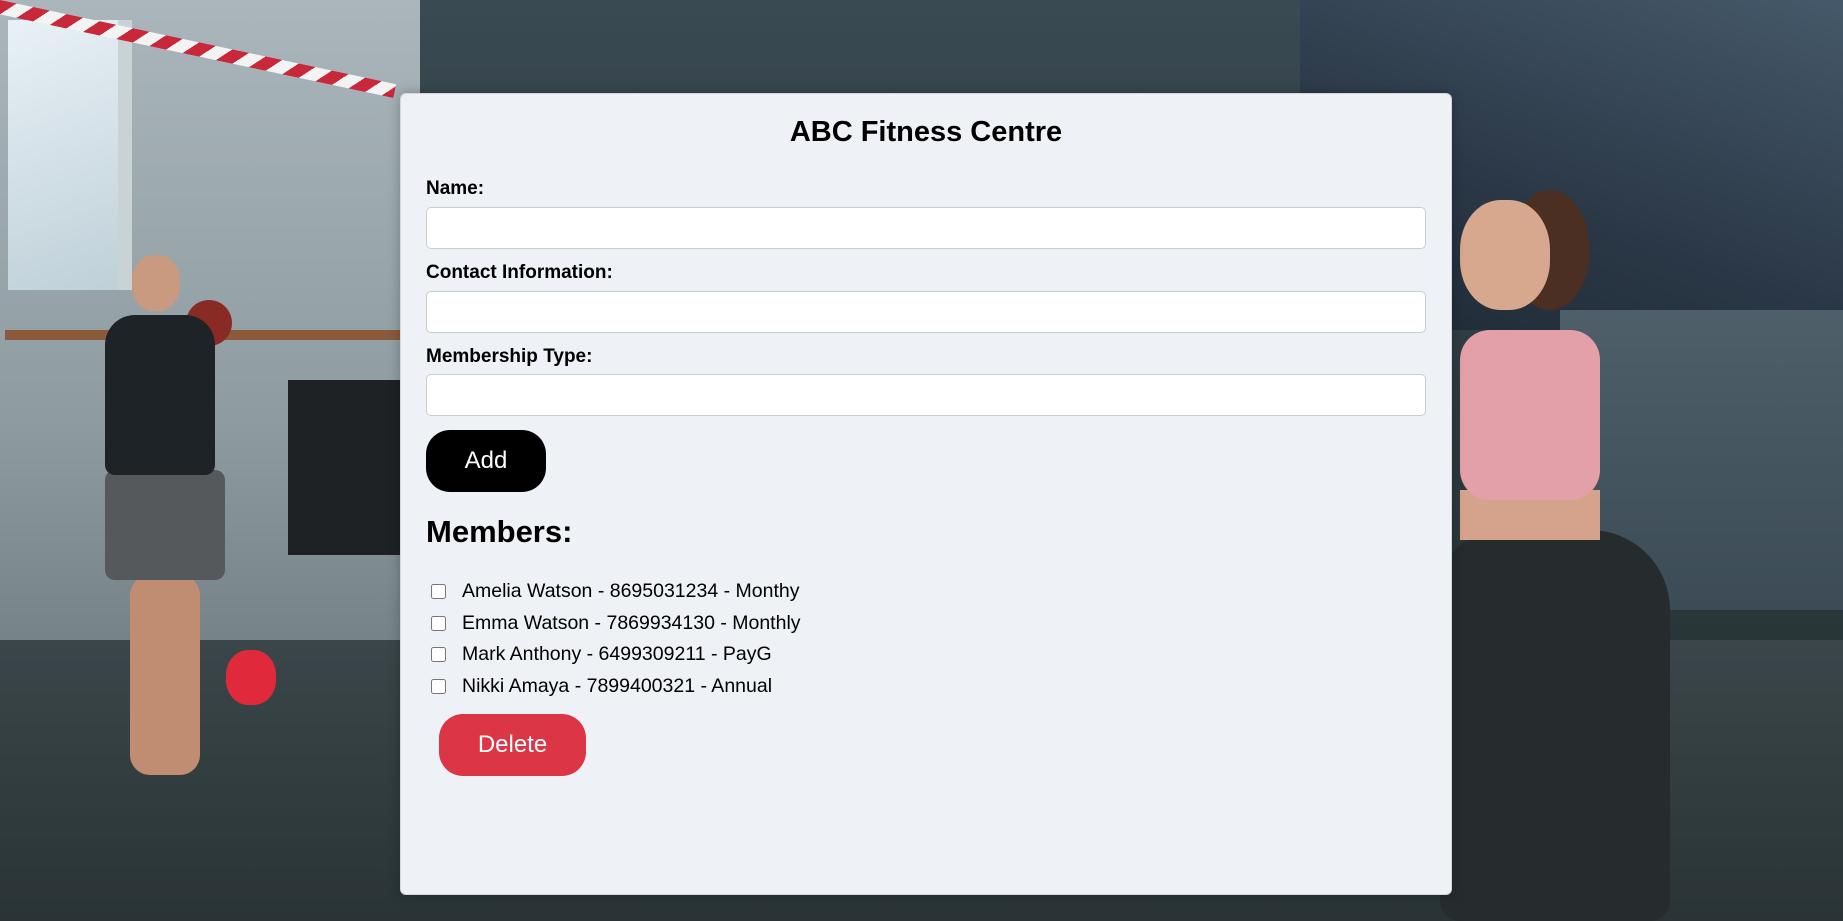 The height and width of the screenshot is (921, 1843). What do you see at coordinates (631, 591) in the screenshot?
I see `member-text: Amelia Watson - 8695031234 - Monthy` at bounding box center [631, 591].